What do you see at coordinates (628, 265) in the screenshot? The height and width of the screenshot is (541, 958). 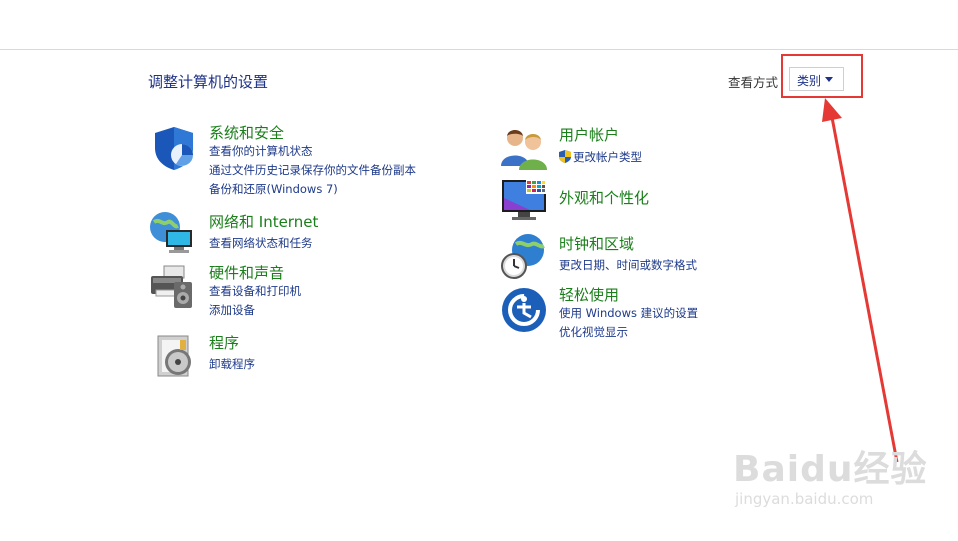 I see `link-change-date-time-format: 更改日期、时间或数字格式` at bounding box center [628, 265].